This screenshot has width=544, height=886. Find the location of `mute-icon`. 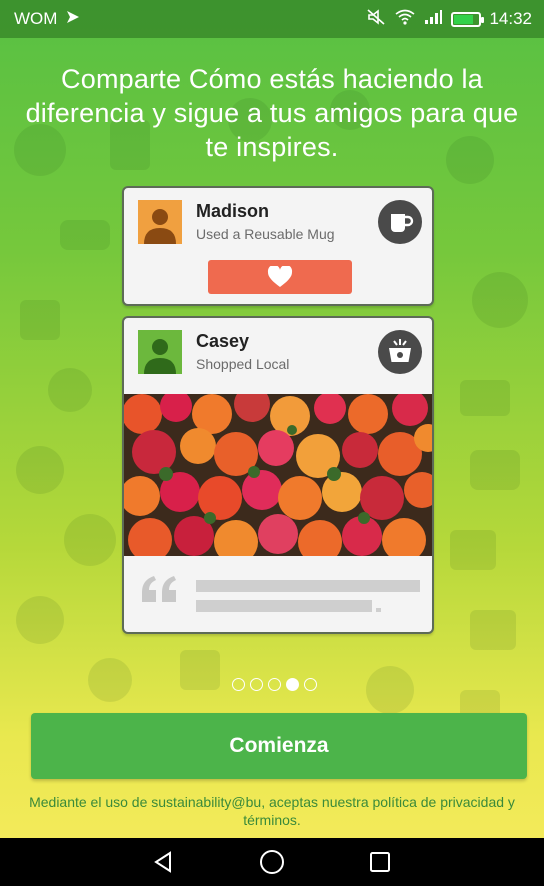

mute-icon is located at coordinates (377, 19).